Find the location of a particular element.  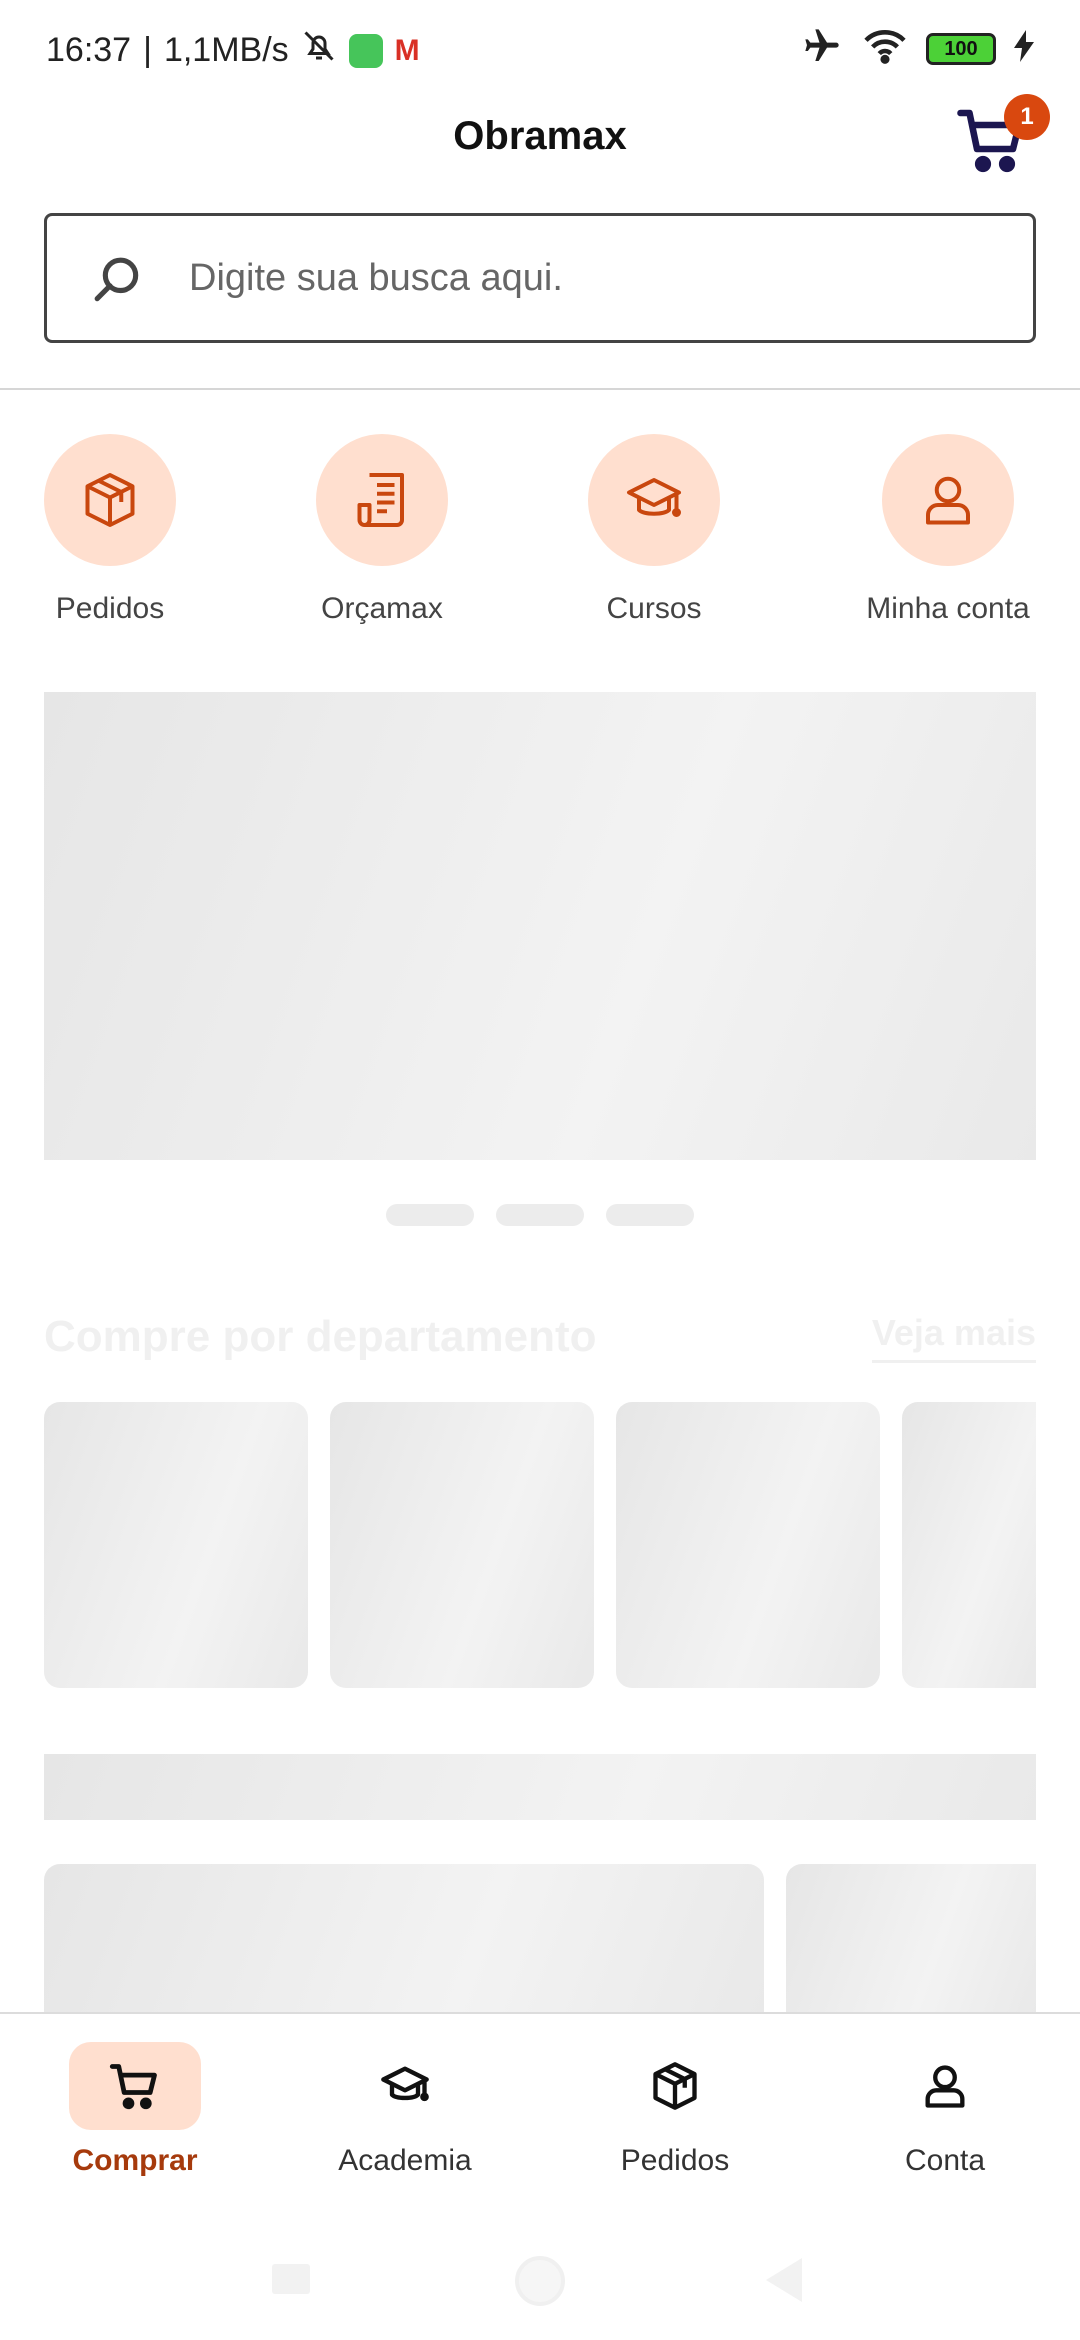

quick-link-cursos: Cursos is located at coordinates (654, 530).